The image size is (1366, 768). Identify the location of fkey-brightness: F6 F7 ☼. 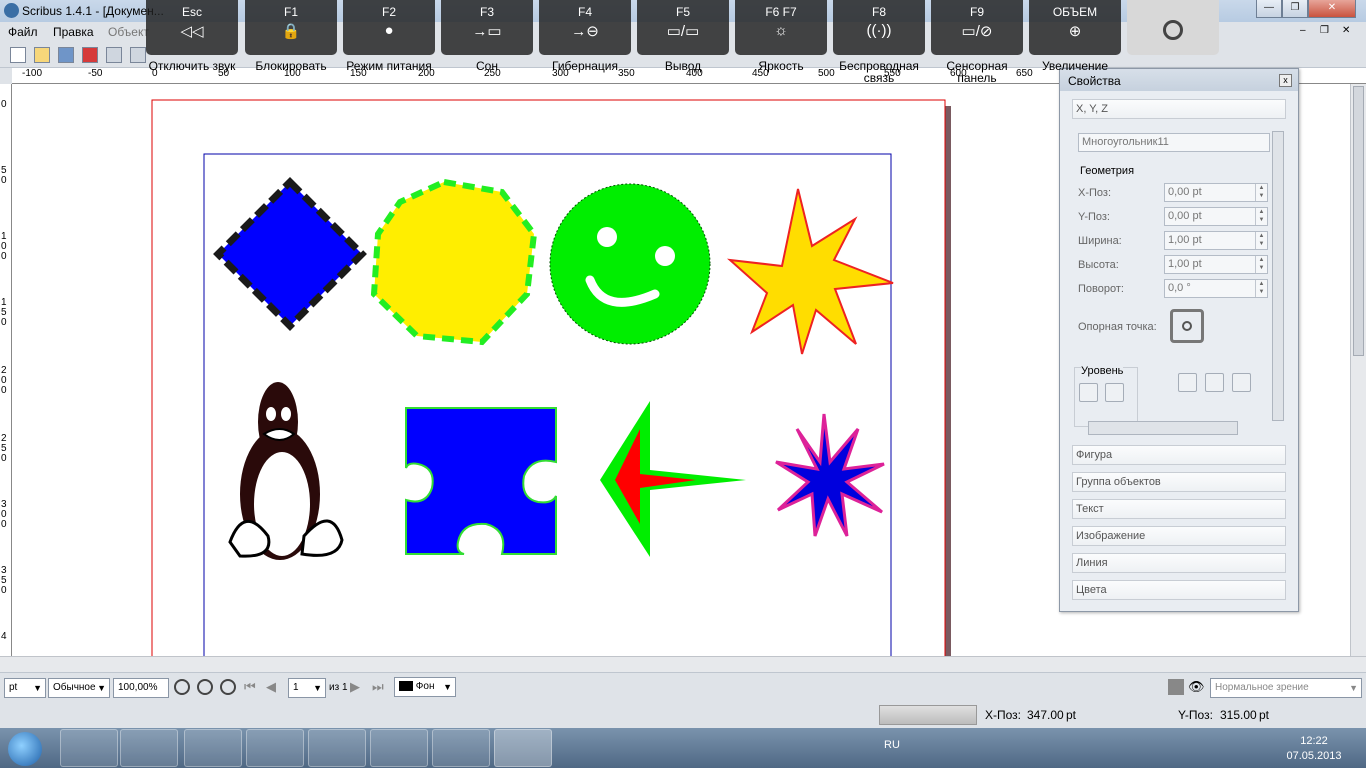
(781, 27).